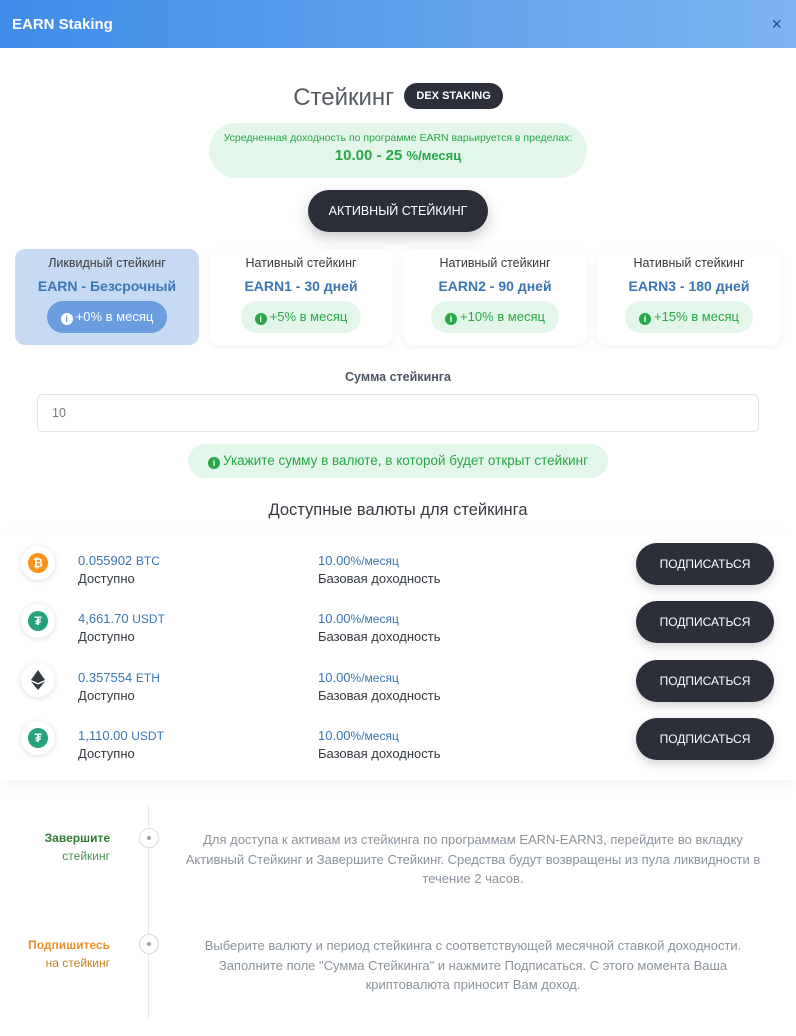 This screenshot has width=796, height=1036. I want to click on plan-rate-pill: i +10% в месяц, so click(495, 317).